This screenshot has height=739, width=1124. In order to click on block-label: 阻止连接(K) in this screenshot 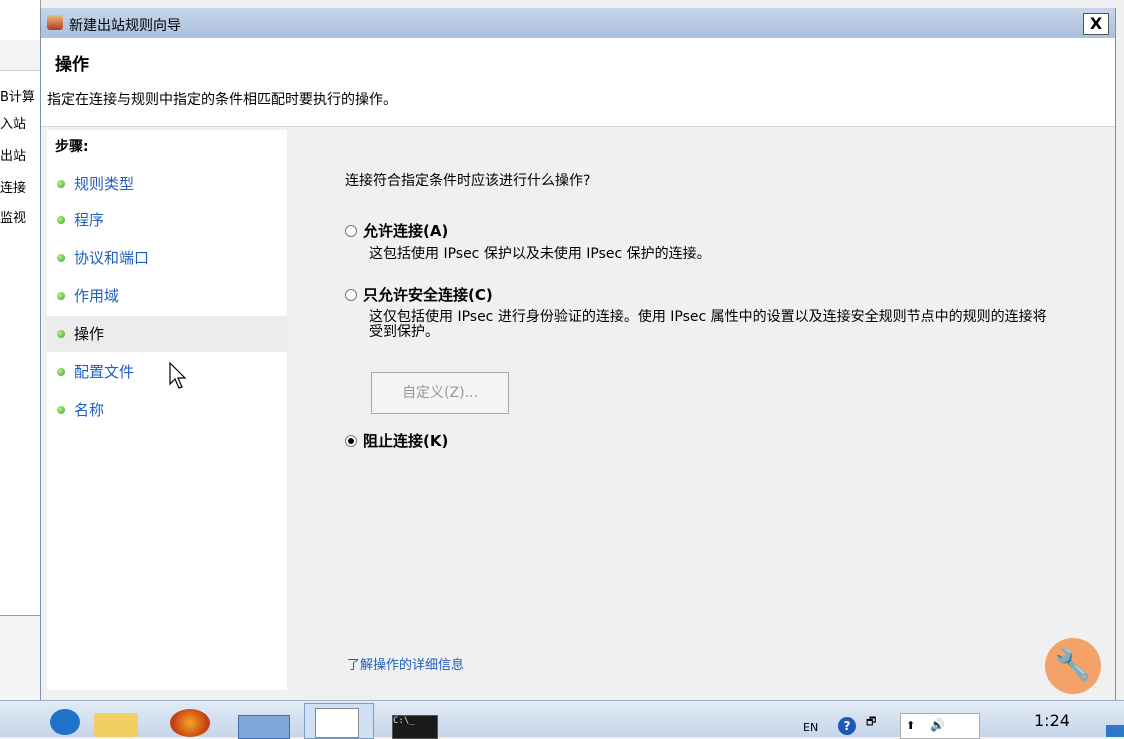, I will do `click(405, 441)`.